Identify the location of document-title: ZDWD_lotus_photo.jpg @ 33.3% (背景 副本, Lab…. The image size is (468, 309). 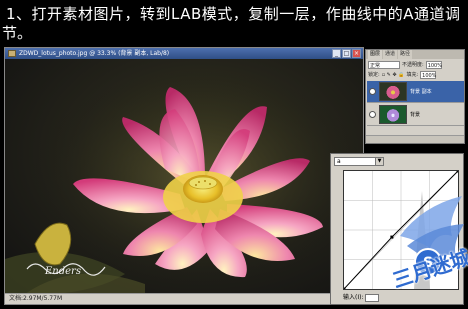
(94, 53).